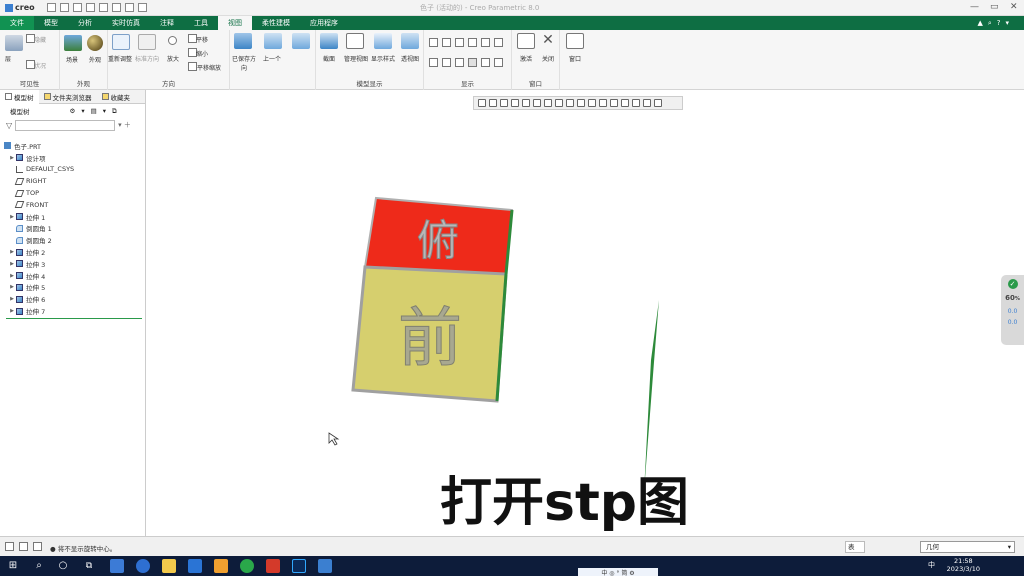  Describe the element at coordinates (173, 58) in the screenshot. I see `zoom-in-button: 放大` at that location.